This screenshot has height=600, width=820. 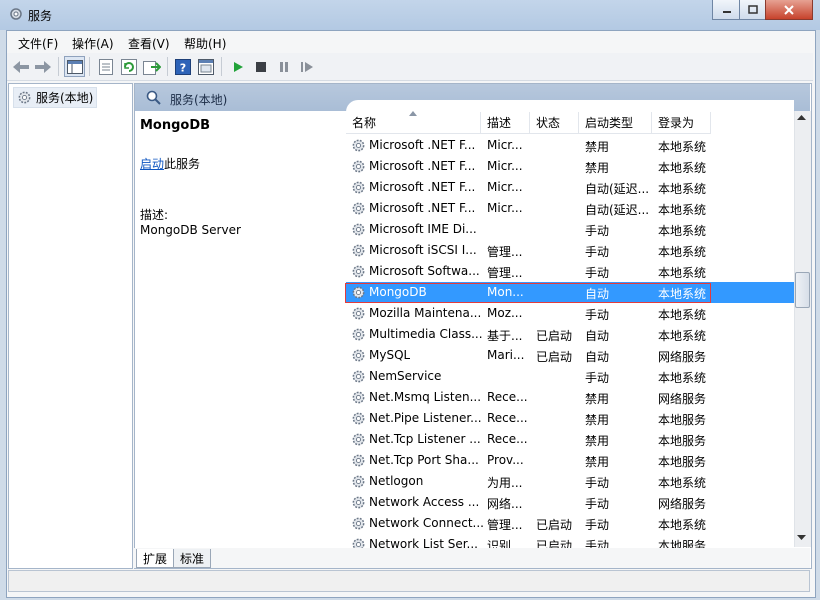 What do you see at coordinates (152, 164) in the screenshot?
I see `start-service-link: 启动` at bounding box center [152, 164].